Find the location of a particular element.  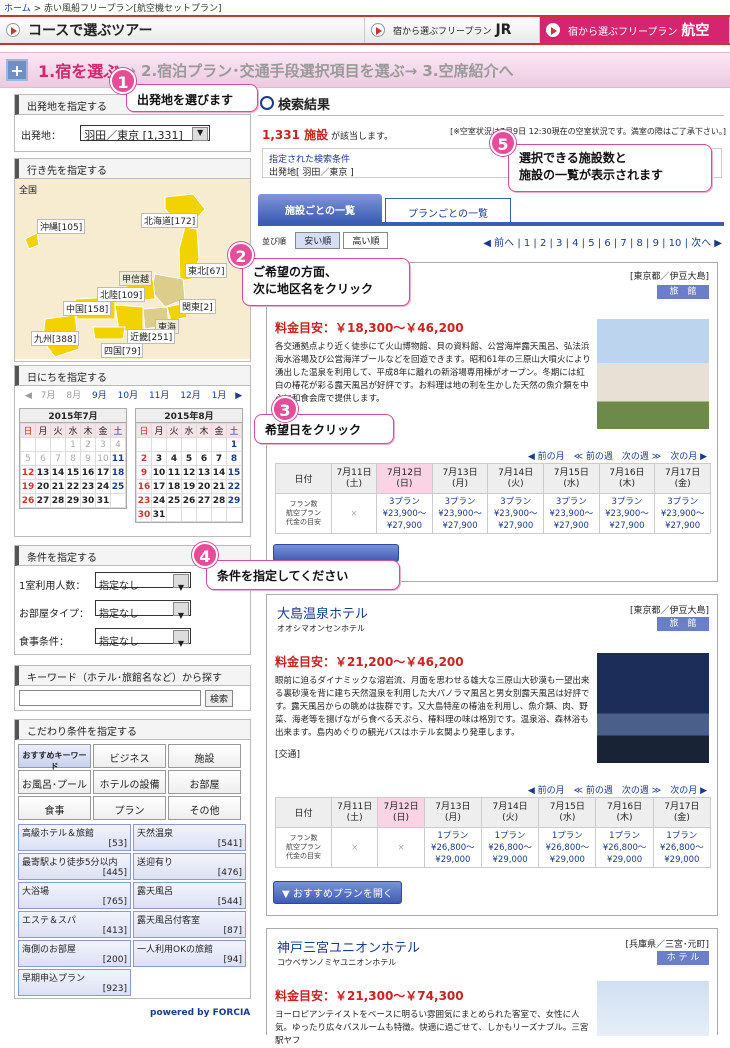

calendar-day: 25 is located at coordinates (118, 486).